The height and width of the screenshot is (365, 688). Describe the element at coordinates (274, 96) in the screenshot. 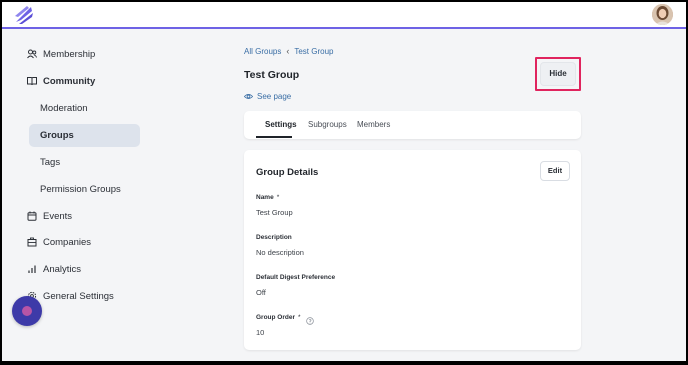

I see `see-page-label: See page` at that location.